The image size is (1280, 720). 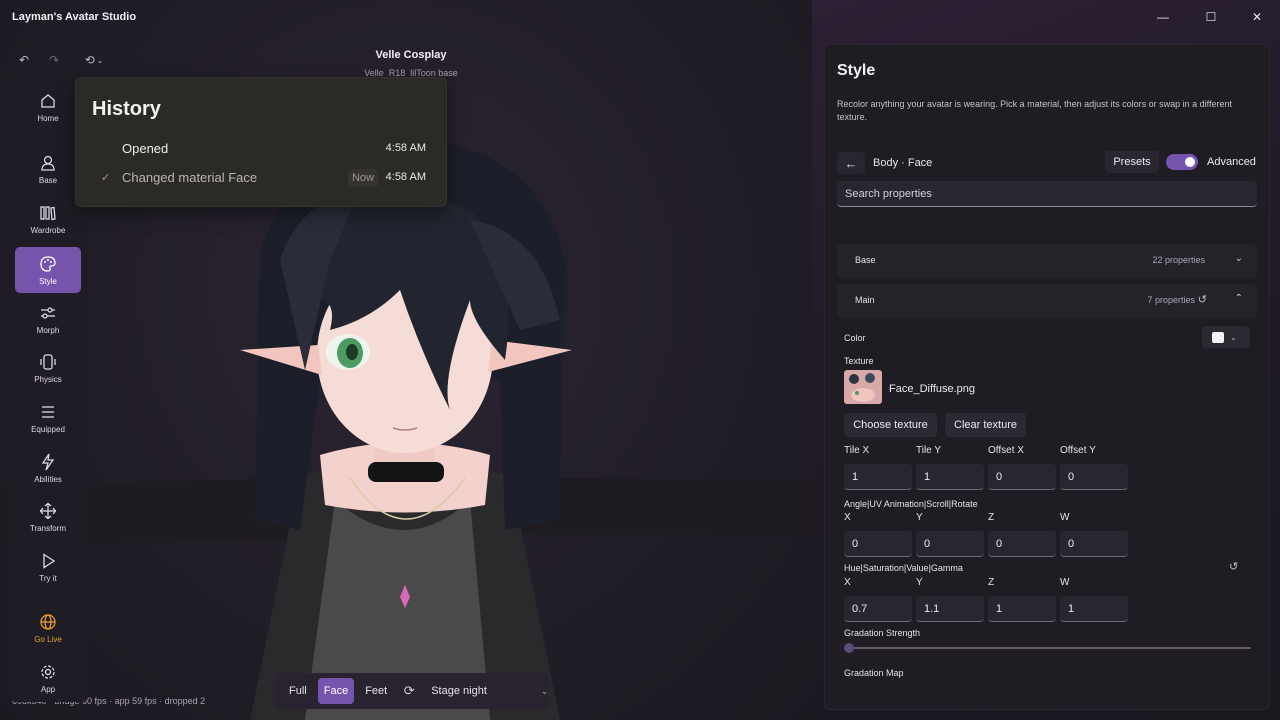 What do you see at coordinates (1047, 301) in the screenshot?
I see `section-main: Main 7 properties ↺ ⌃` at bounding box center [1047, 301].